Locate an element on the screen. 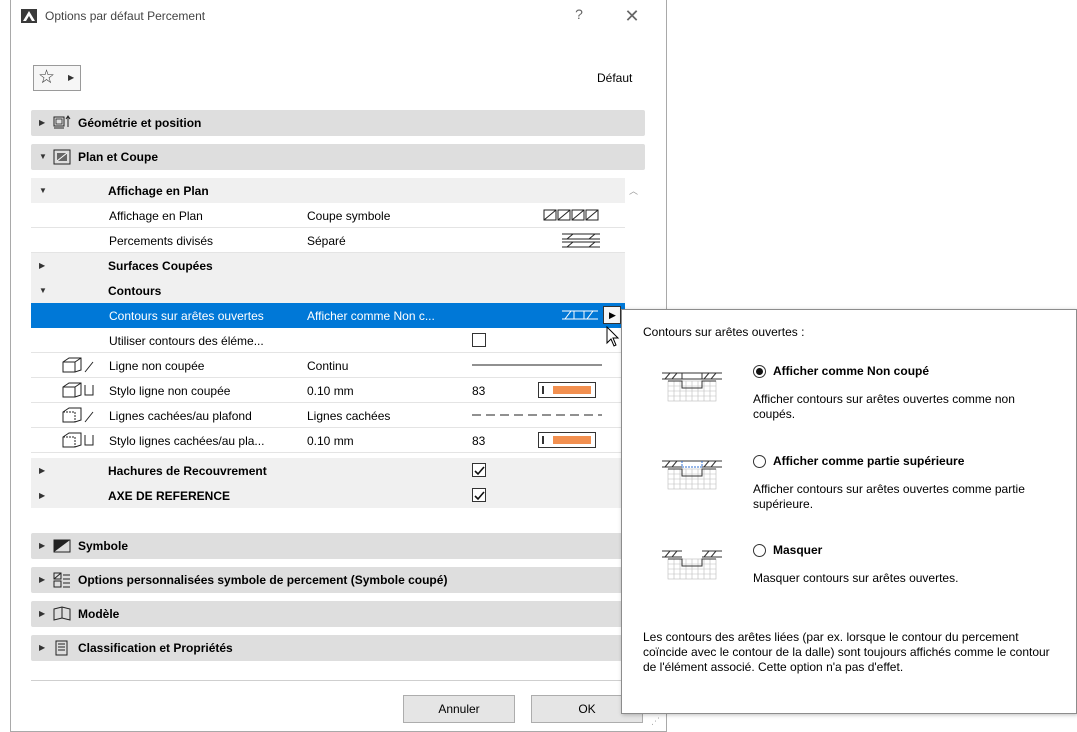 This screenshot has width=1077, height=732. property-value: Séparé is located at coordinates (326, 241).